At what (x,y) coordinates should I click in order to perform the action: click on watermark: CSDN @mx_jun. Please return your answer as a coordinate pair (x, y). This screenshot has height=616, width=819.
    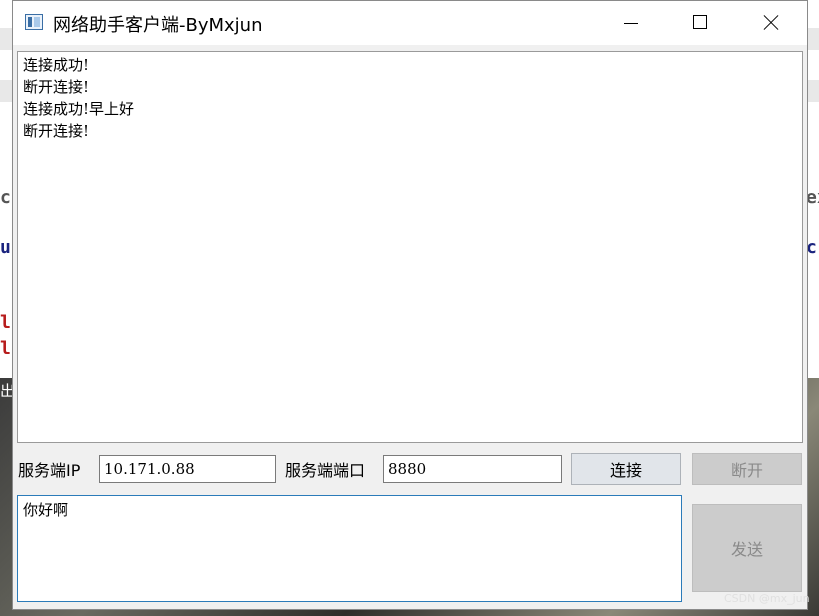
    Looking at the image, I should click on (767, 598).